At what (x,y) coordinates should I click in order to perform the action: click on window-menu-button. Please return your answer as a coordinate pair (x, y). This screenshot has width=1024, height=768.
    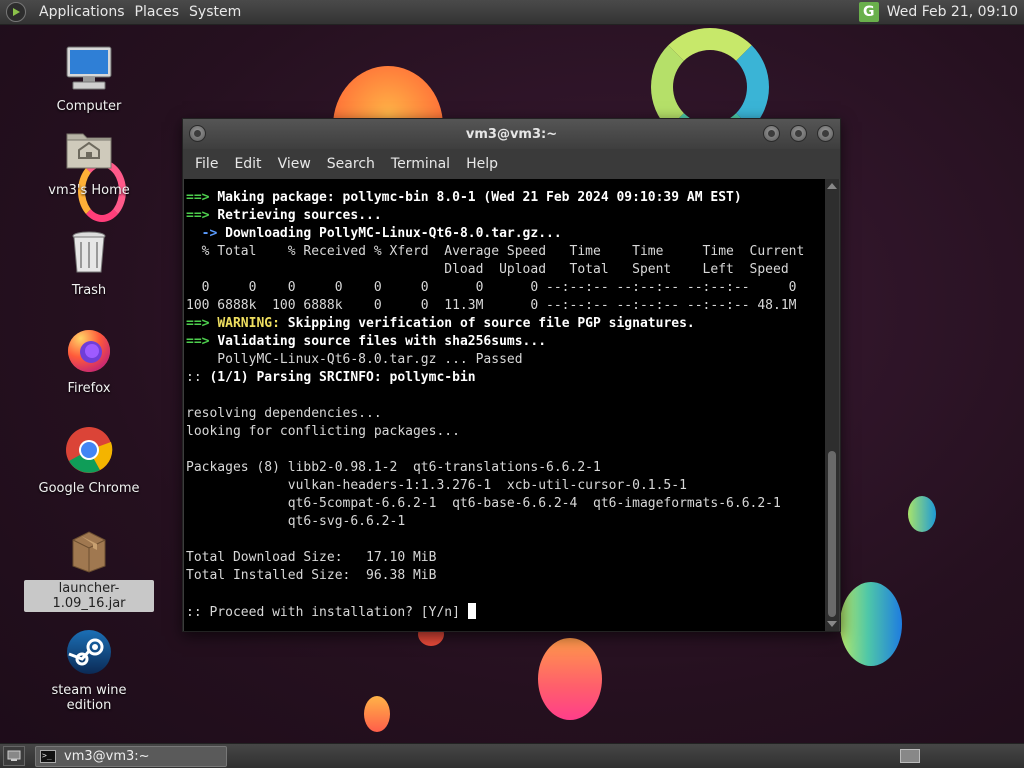
    Looking at the image, I should click on (197, 133).